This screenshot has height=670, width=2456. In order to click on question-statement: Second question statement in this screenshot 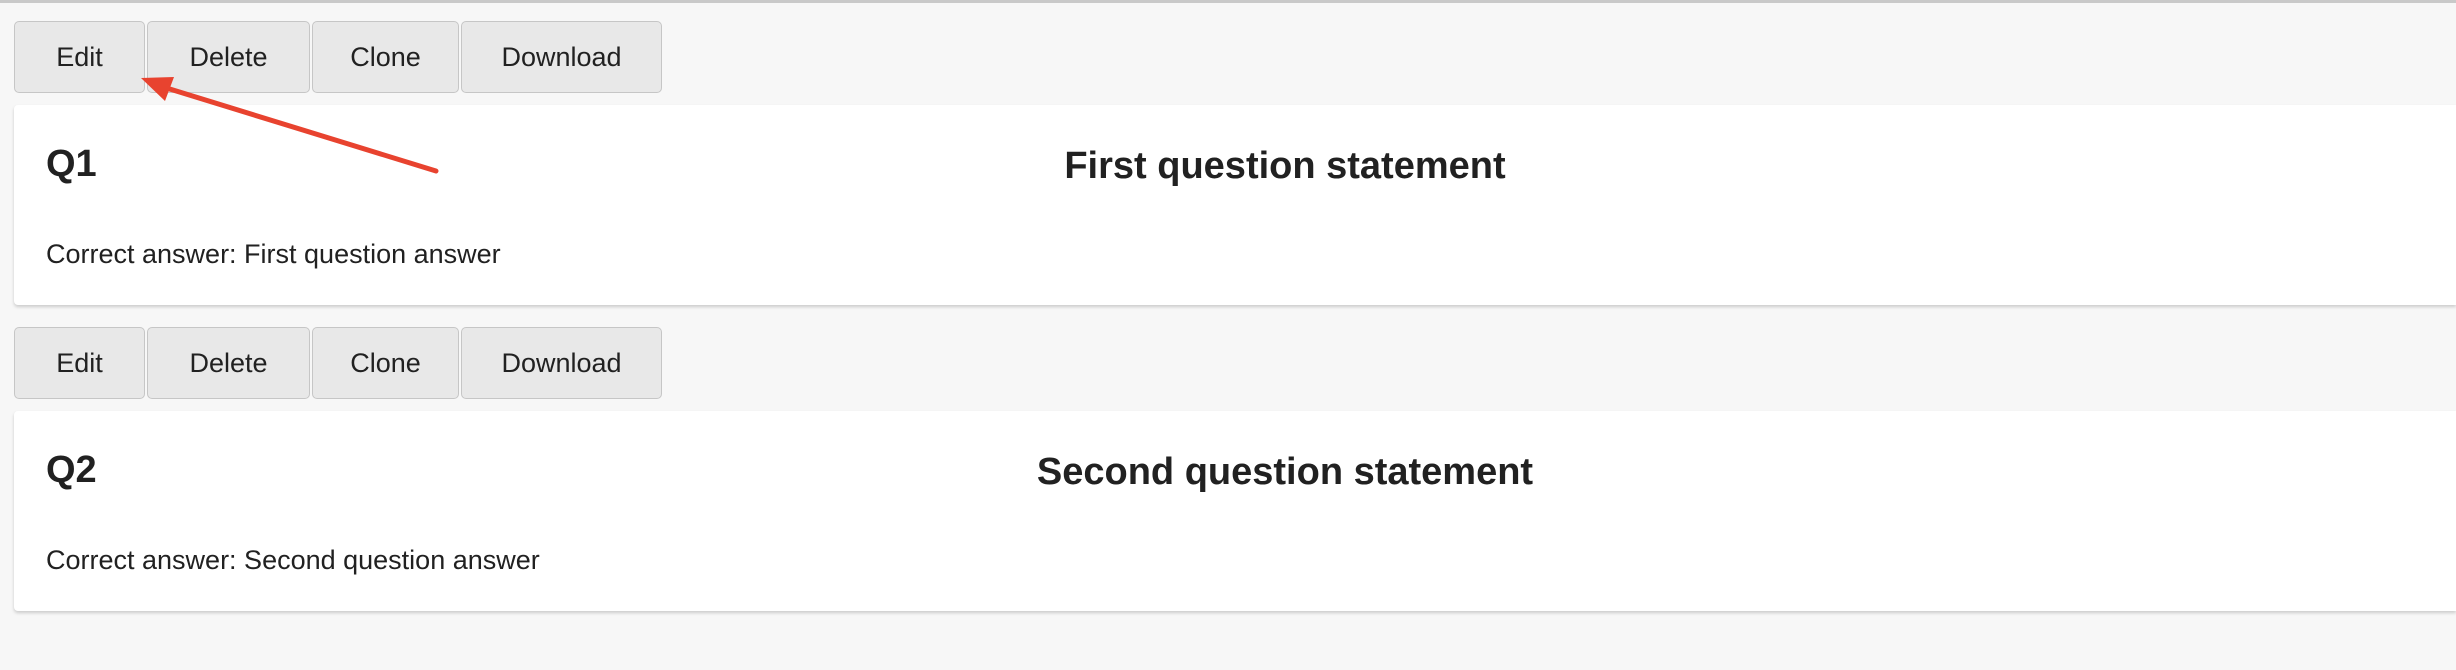, I will do `click(1285, 472)`.